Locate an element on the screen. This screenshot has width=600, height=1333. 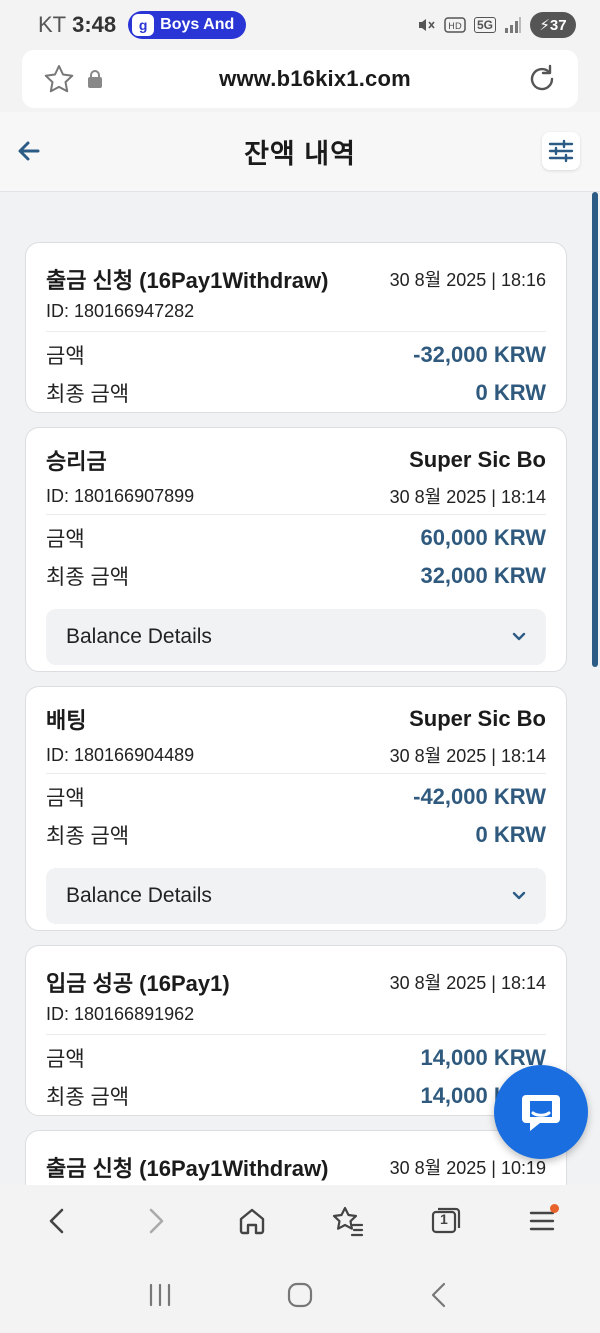
reload-icon is located at coordinates (542, 79).